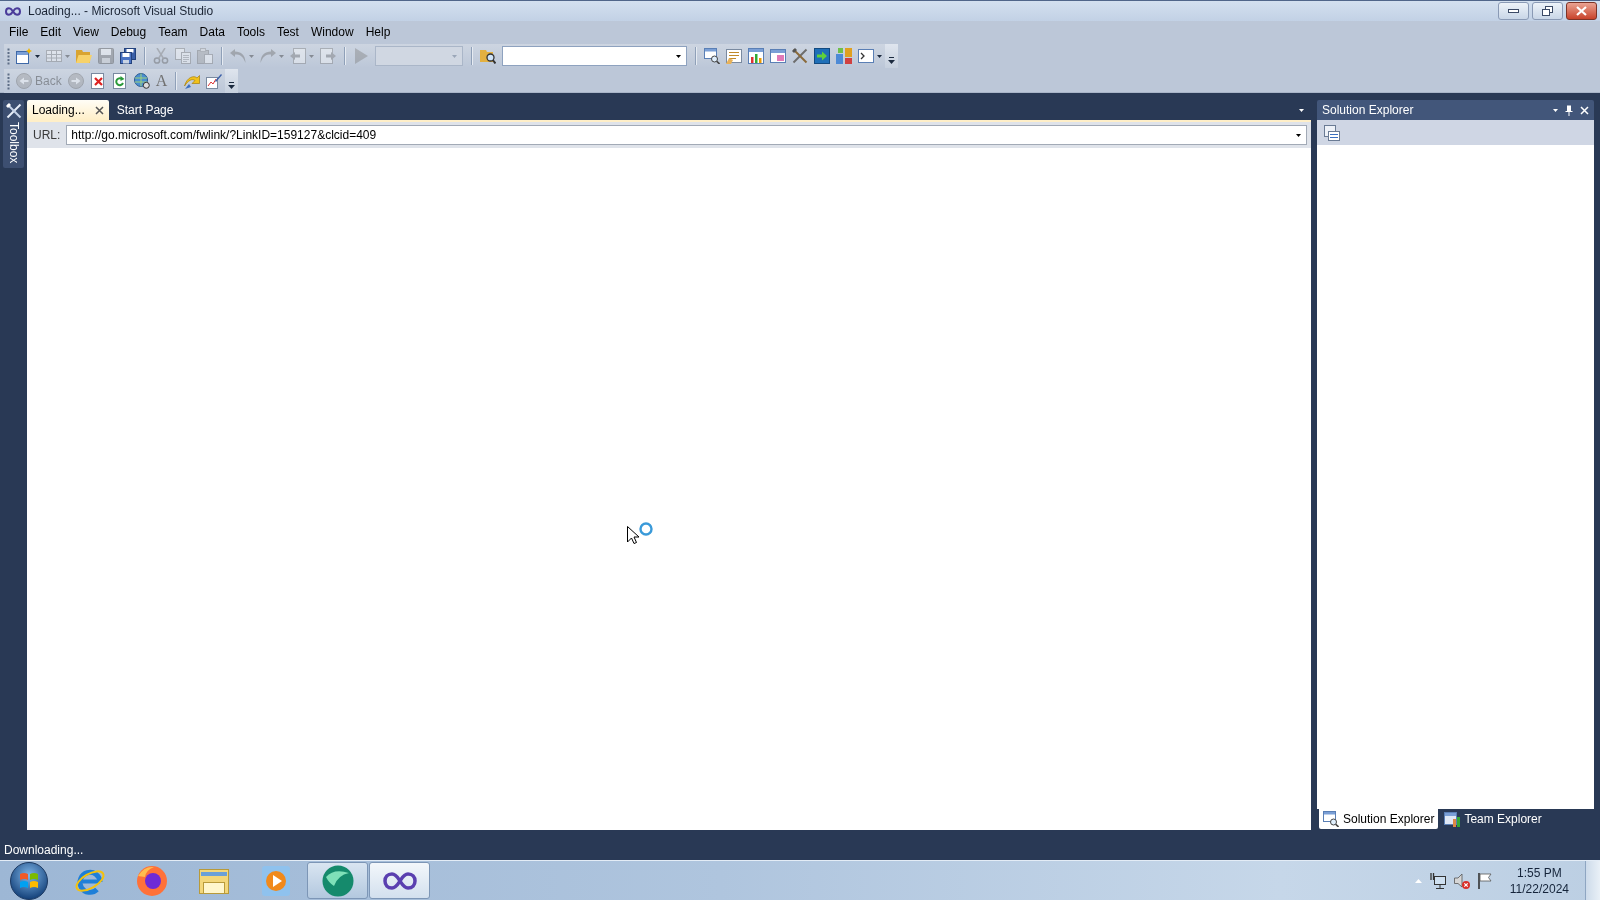 This screenshot has height=900, width=1600. What do you see at coordinates (13, 134) in the screenshot?
I see `toolbox-tab: Toolbox` at bounding box center [13, 134].